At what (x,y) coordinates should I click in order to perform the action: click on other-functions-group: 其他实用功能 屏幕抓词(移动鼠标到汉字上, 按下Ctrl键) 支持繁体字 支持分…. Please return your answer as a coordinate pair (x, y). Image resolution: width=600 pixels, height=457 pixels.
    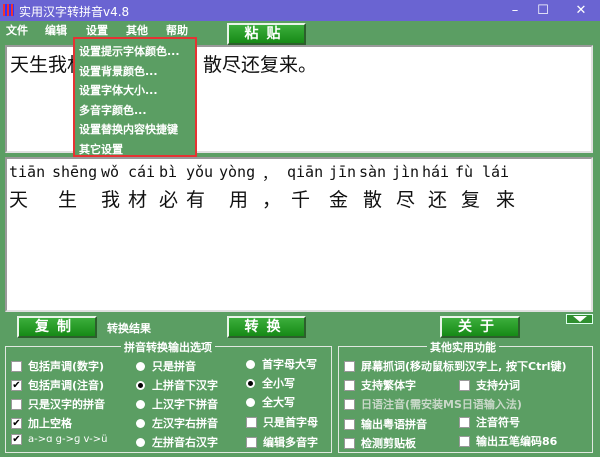
    Looking at the image, I should click on (465, 396).